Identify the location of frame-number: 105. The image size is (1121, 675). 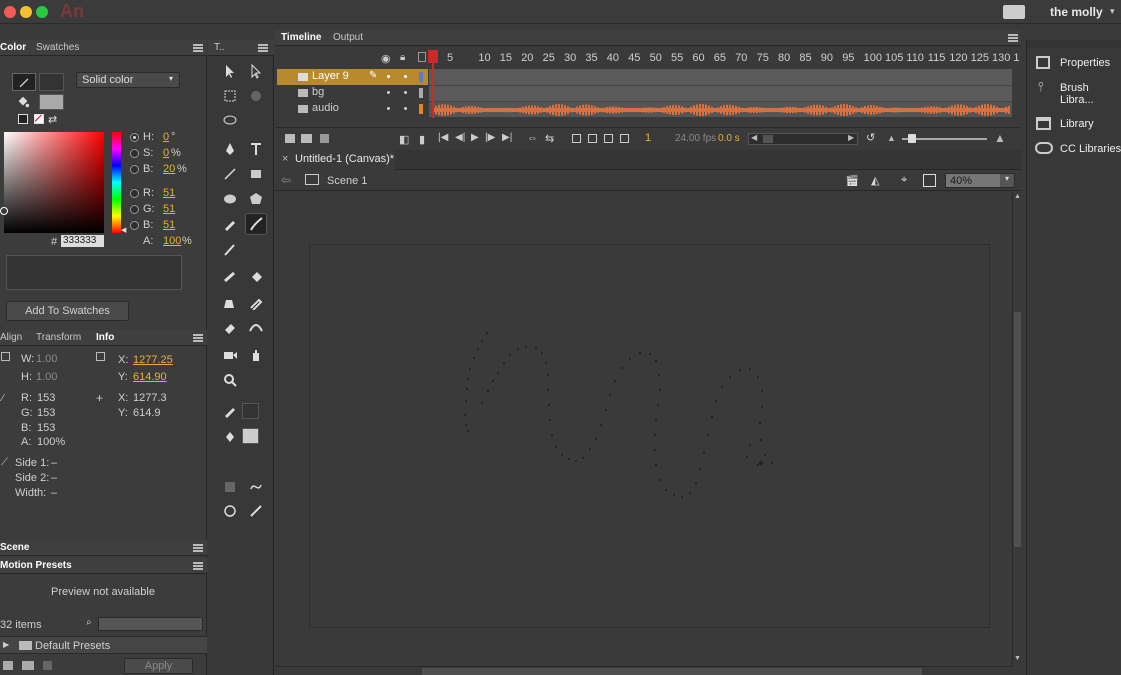
(894, 58).